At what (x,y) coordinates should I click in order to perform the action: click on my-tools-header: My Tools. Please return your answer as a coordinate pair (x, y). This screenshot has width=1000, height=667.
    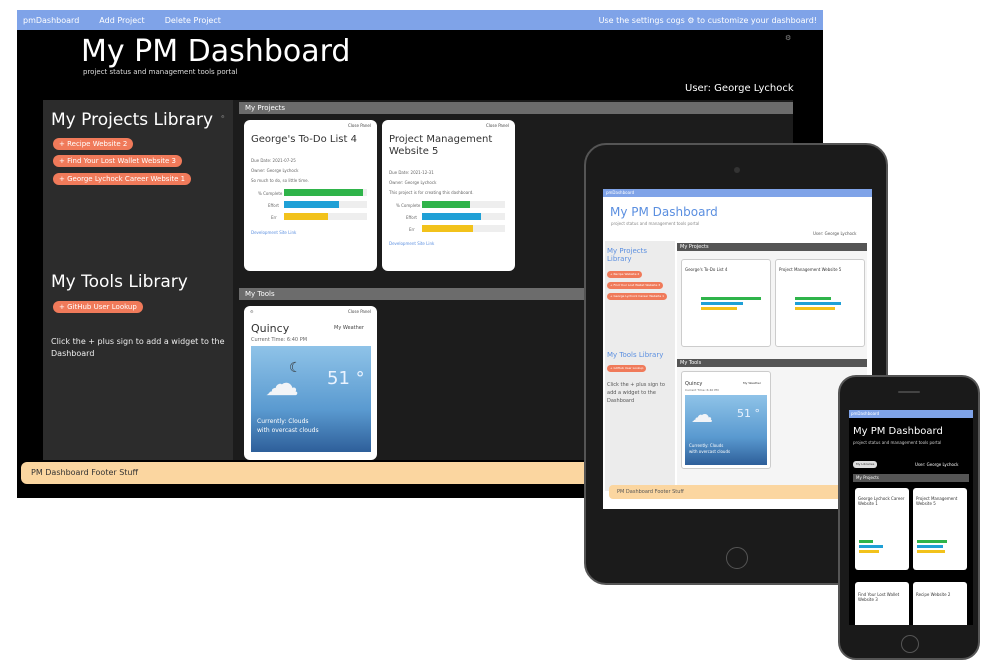
    Looking at the image, I should click on (772, 363).